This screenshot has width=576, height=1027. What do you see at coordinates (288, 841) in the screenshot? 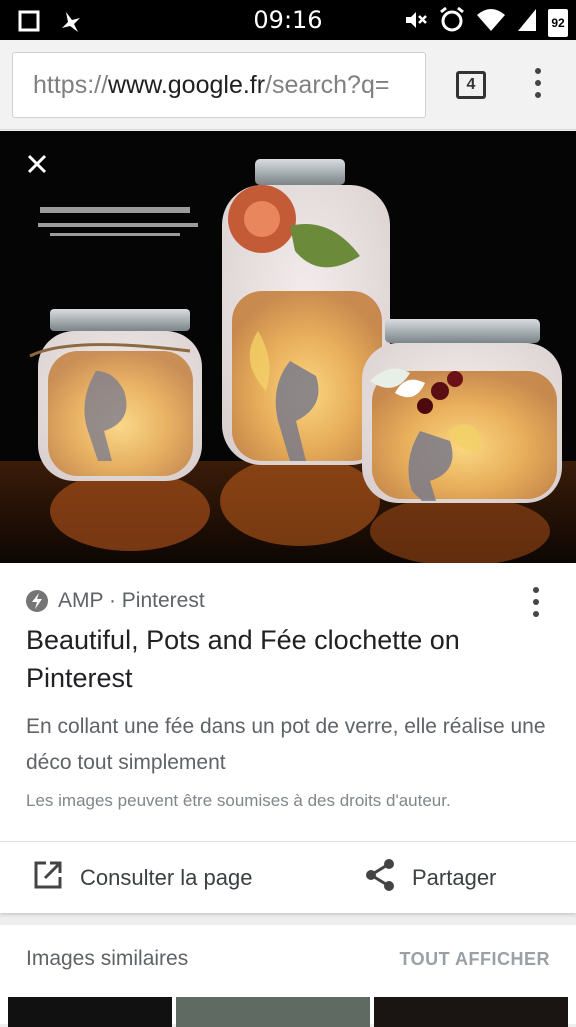
I see `divider` at bounding box center [288, 841].